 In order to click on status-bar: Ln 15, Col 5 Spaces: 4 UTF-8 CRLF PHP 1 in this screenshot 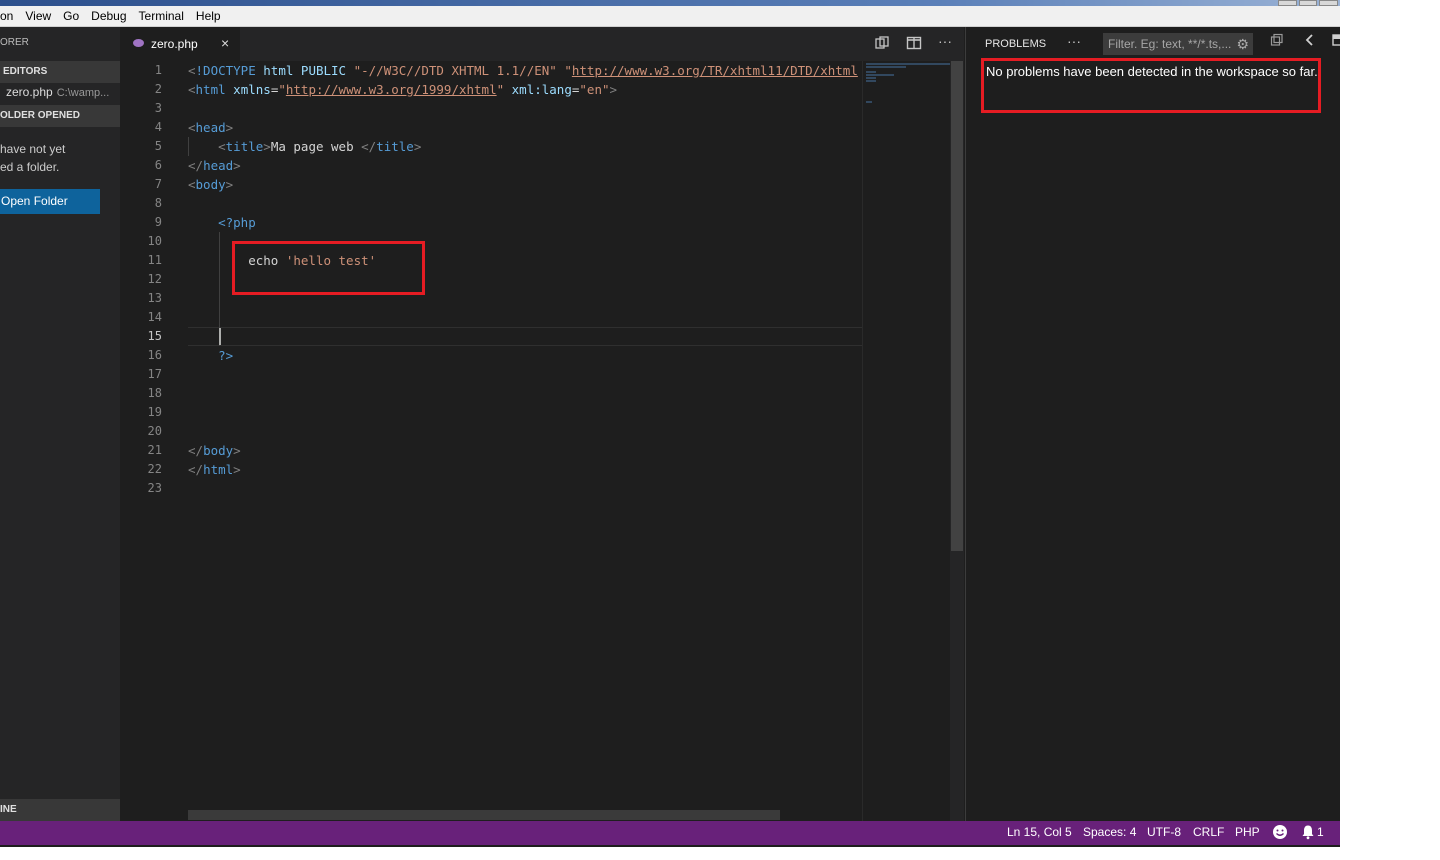, I will do `click(670, 833)`.